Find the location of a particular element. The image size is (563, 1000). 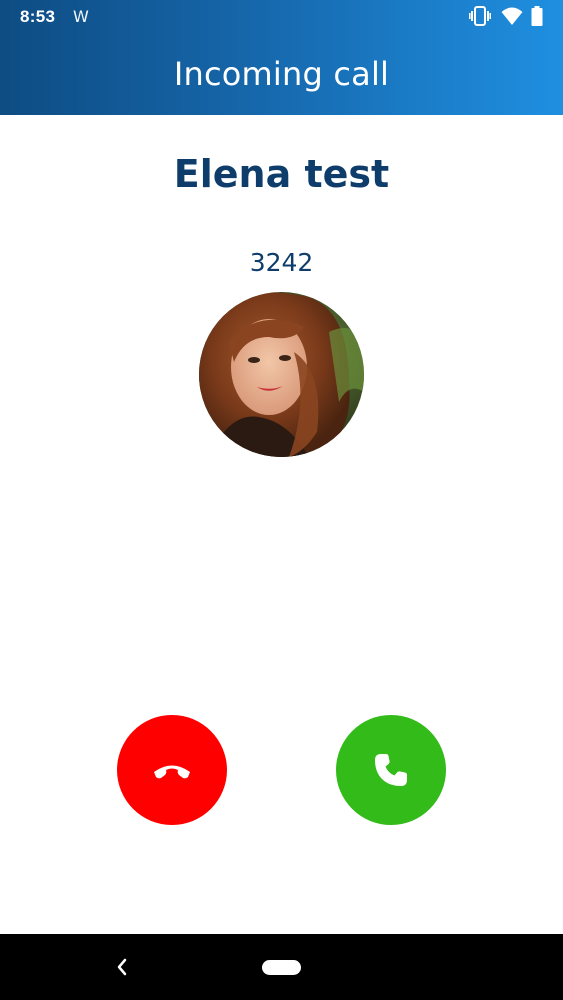

phone-hangup-icon is located at coordinates (172, 772).